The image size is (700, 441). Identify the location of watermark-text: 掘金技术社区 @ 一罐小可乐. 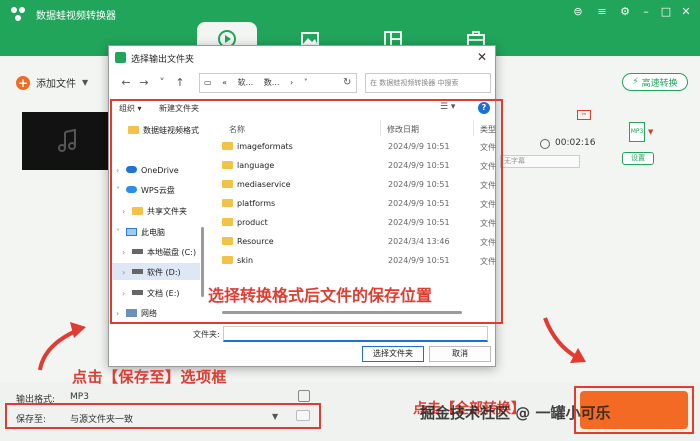
(515, 413).